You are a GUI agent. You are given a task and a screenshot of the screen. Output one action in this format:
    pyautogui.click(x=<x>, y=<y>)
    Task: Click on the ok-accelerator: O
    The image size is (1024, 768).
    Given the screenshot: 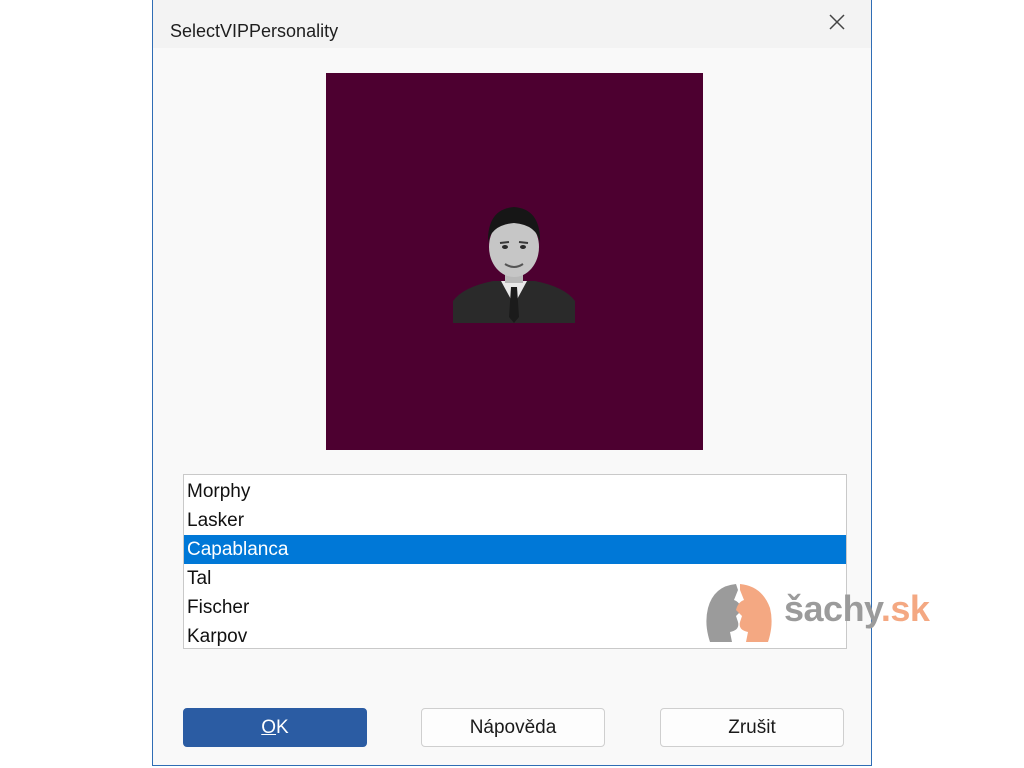 What is the action you would take?
    pyautogui.click(x=269, y=727)
    